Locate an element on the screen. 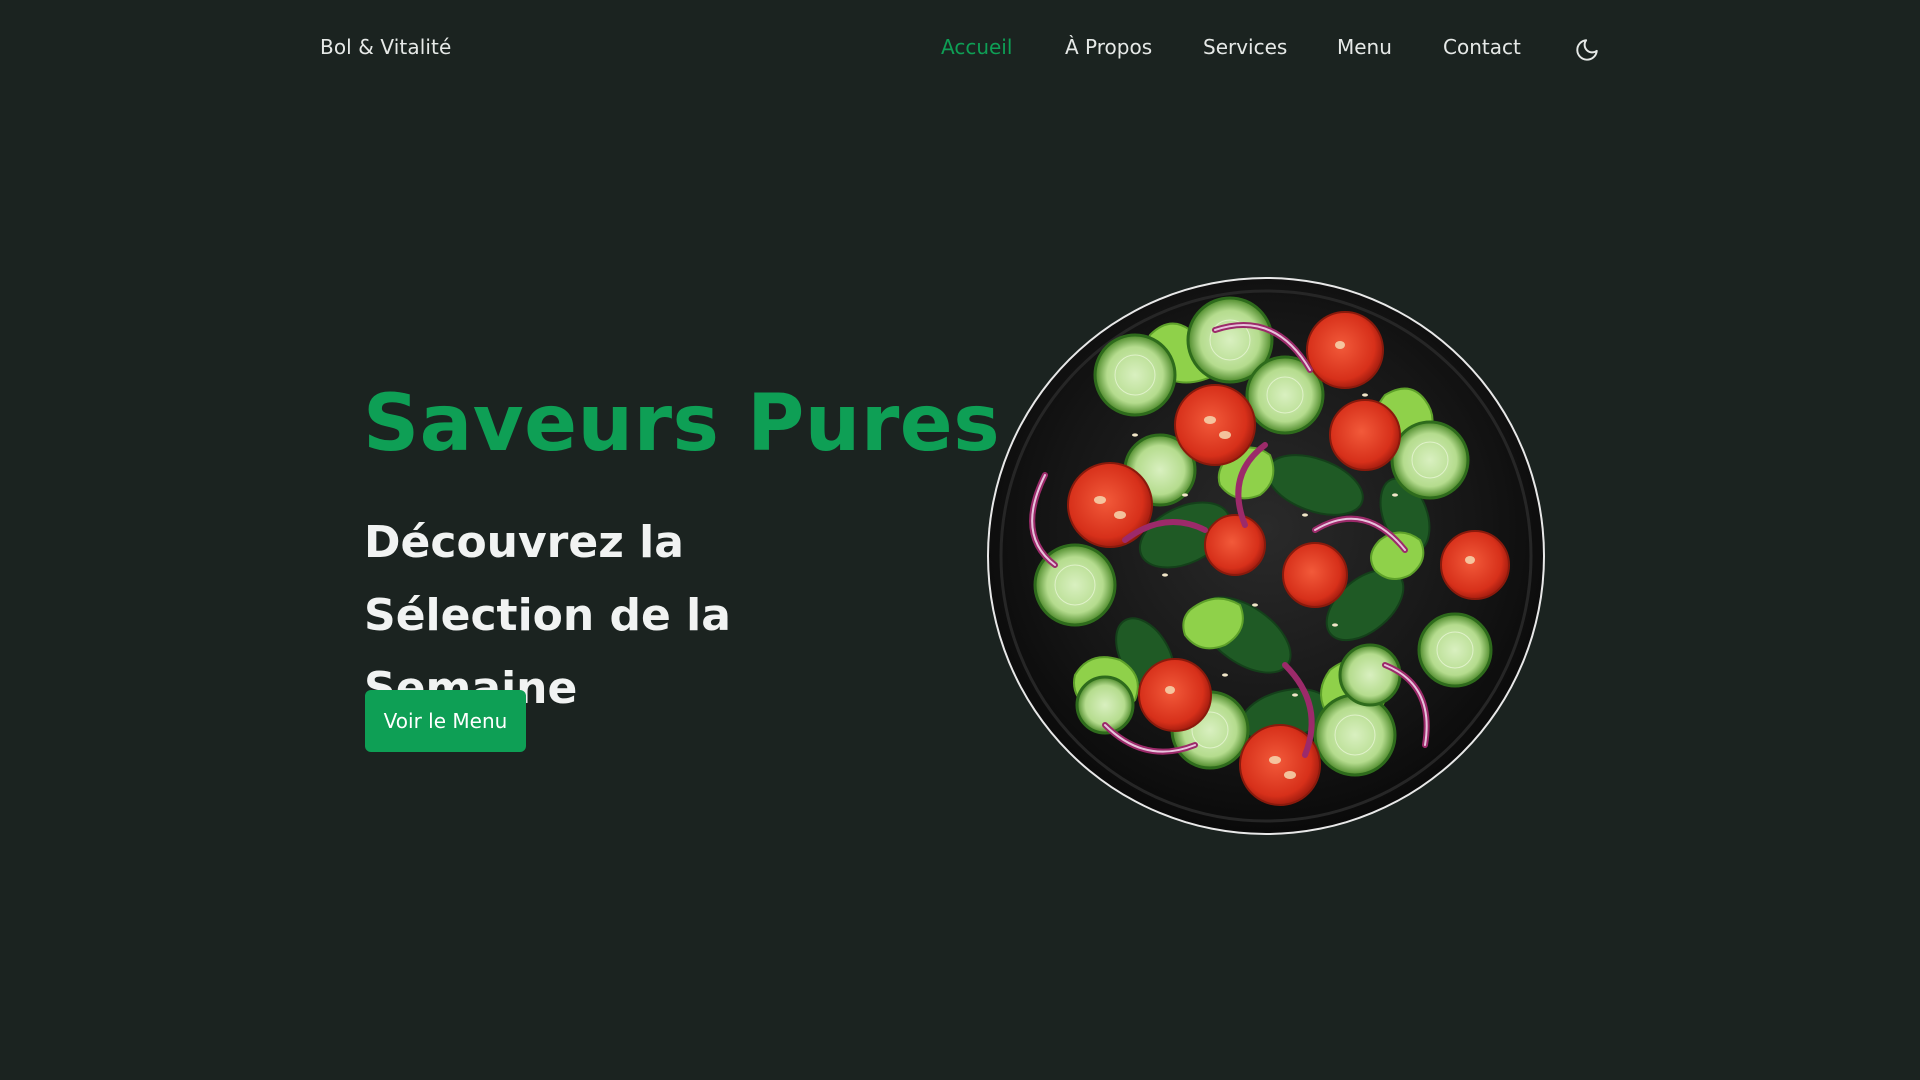 The height and width of the screenshot is (1080, 1920). theme-toggle-button is located at coordinates (1587, 50).